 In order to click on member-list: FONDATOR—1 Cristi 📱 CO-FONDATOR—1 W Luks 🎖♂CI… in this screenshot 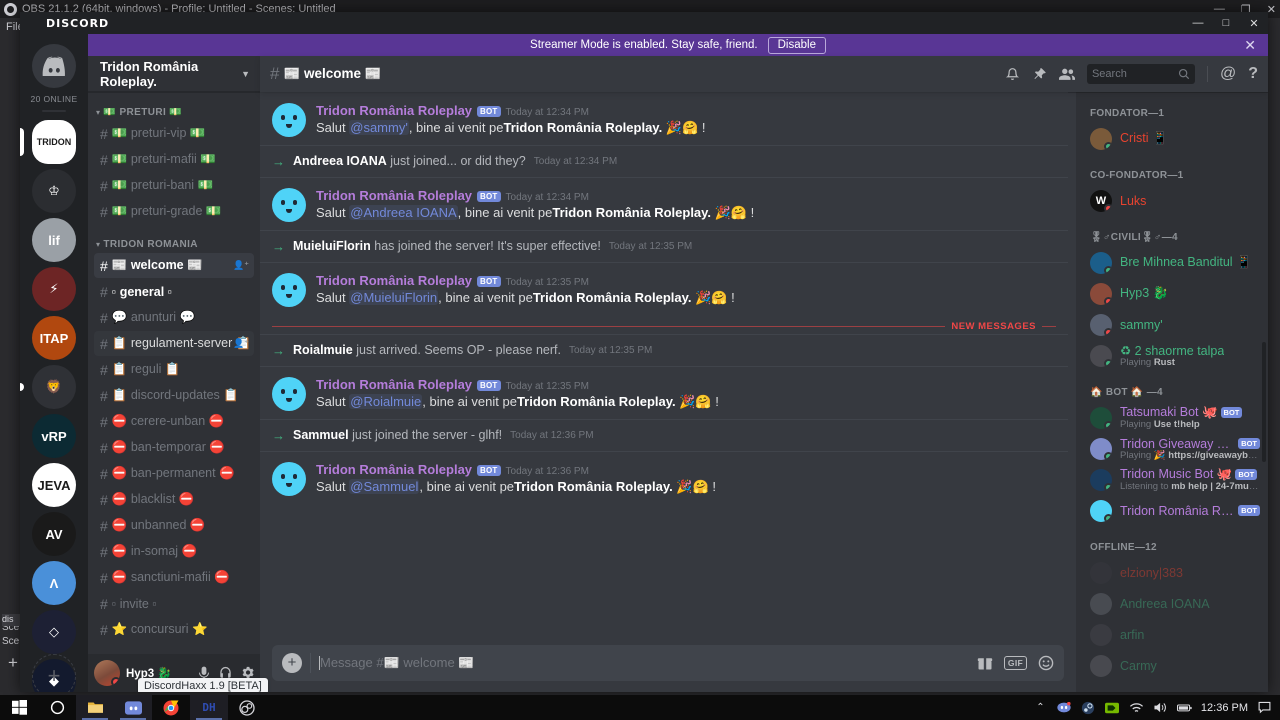, I will do `click(1172, 392)`.